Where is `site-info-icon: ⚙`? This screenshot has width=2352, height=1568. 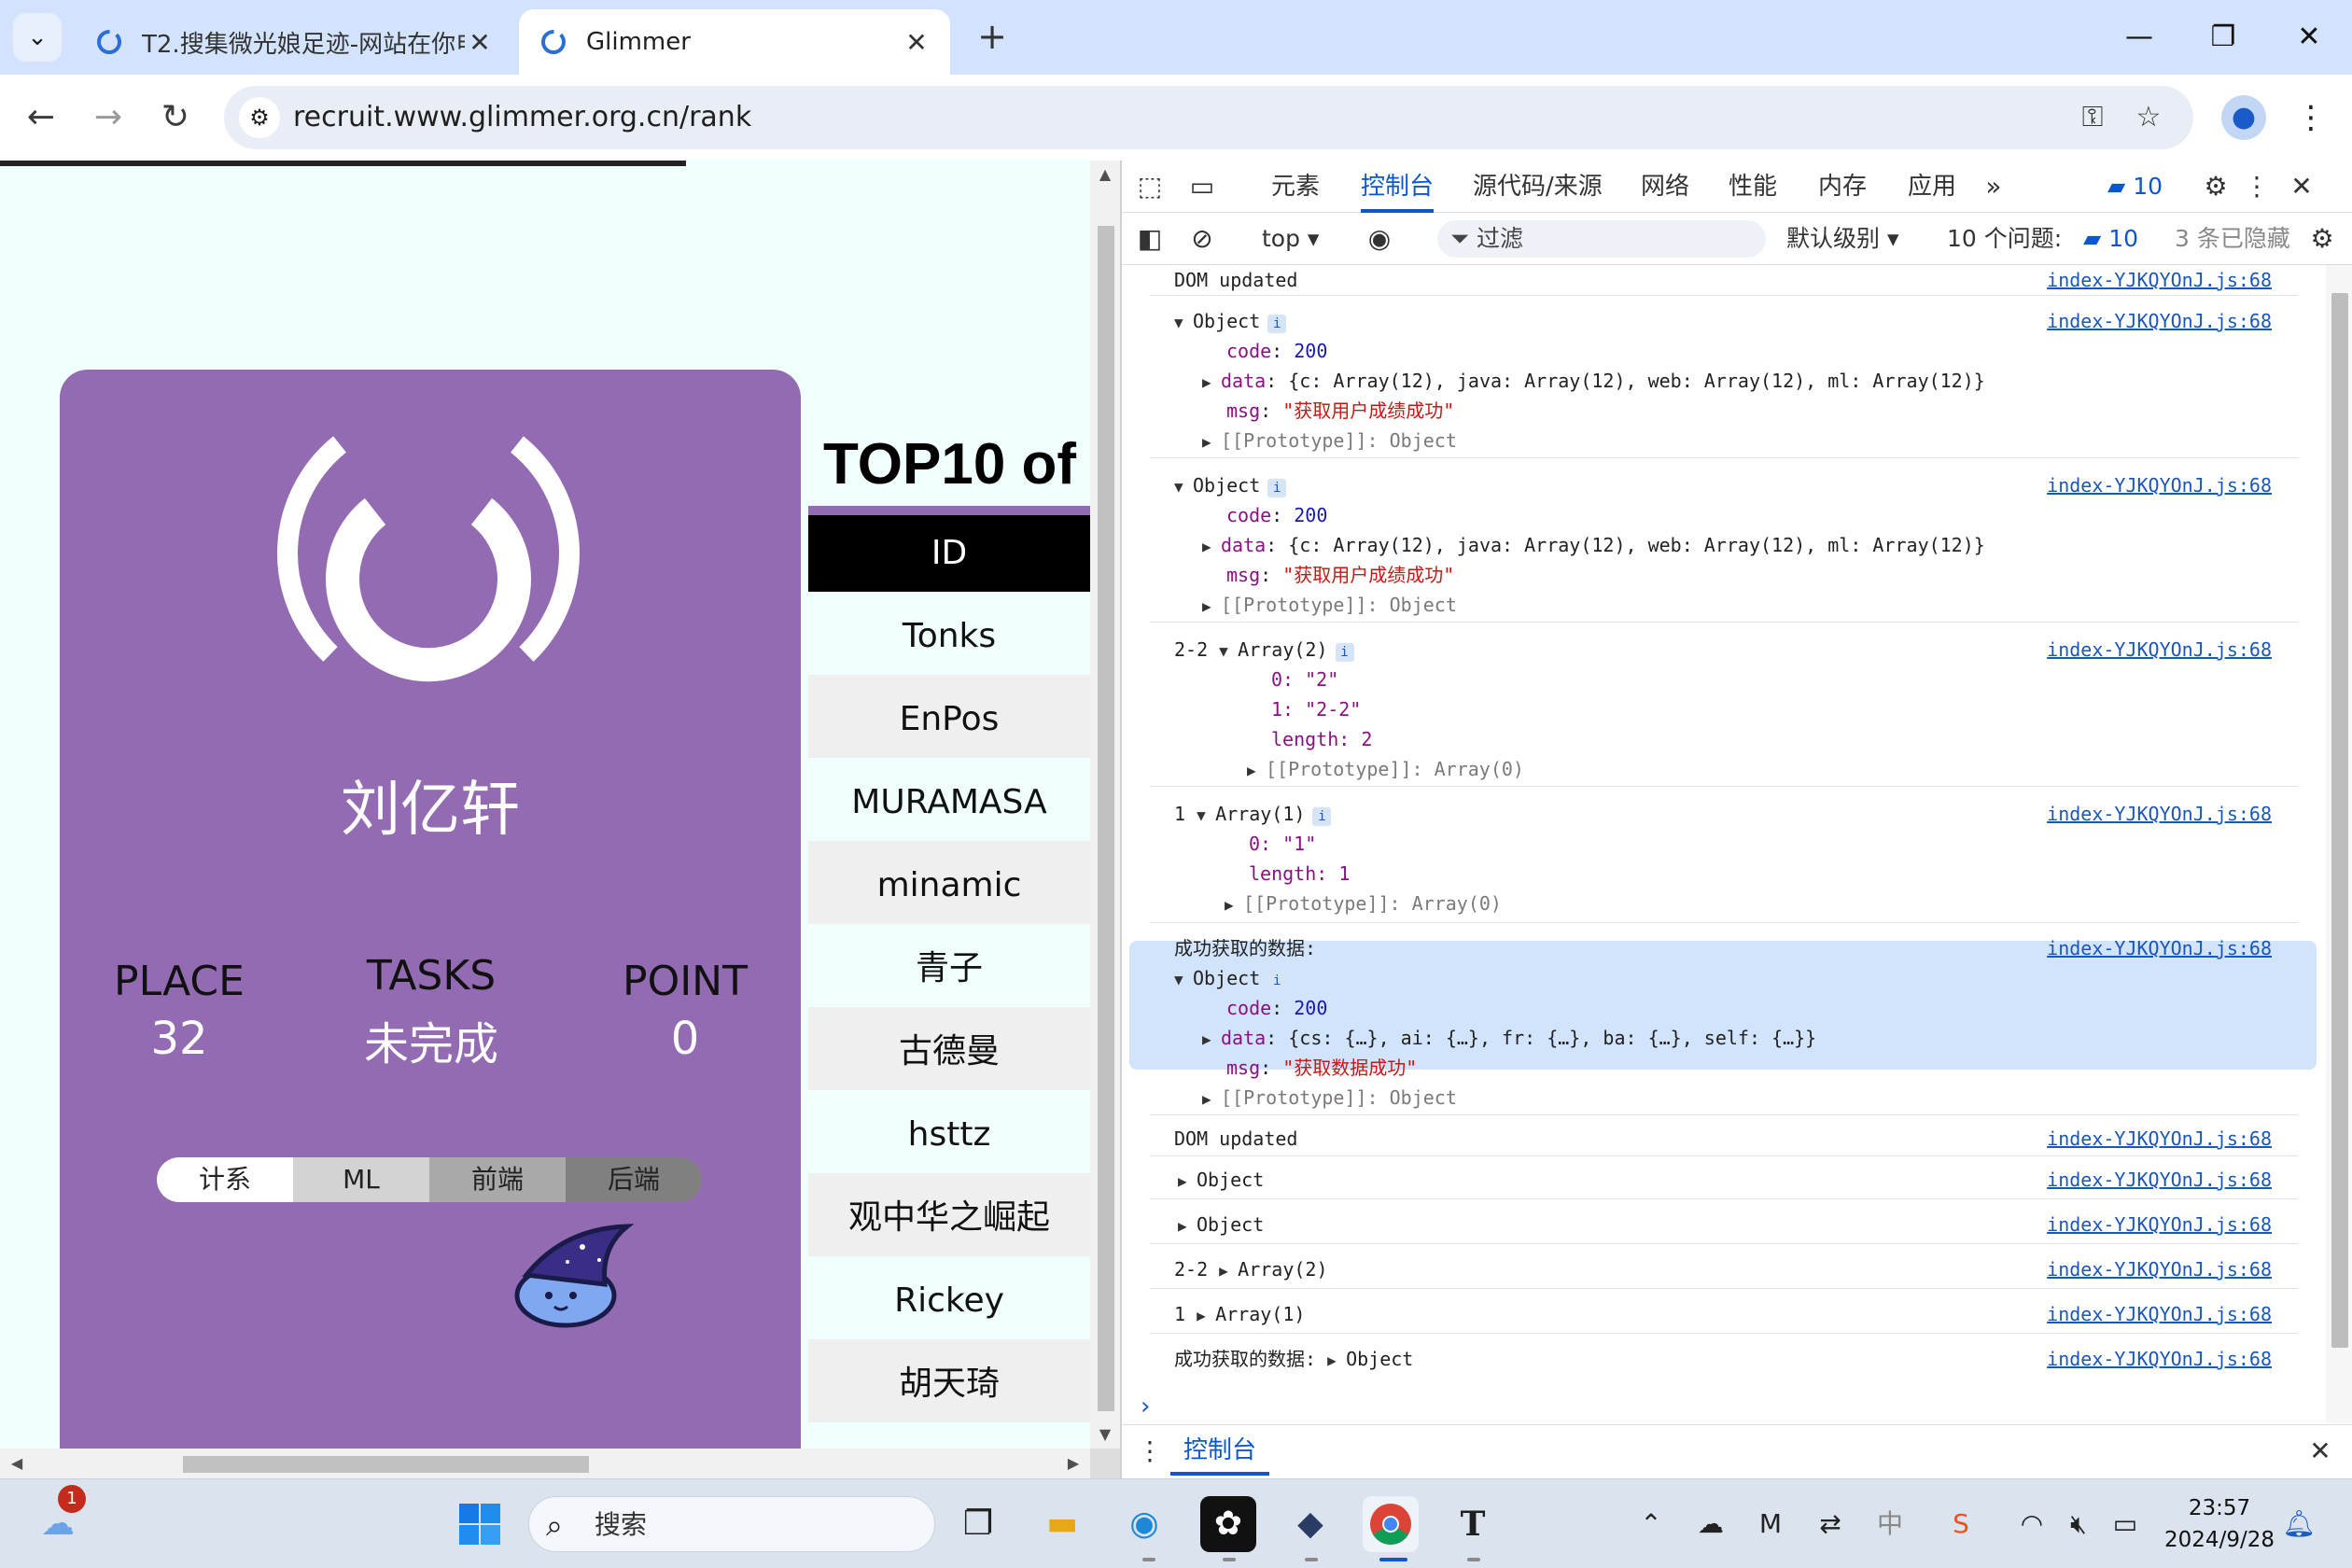
site-info-icon: ⚙ is located at coordinates (259, 117).